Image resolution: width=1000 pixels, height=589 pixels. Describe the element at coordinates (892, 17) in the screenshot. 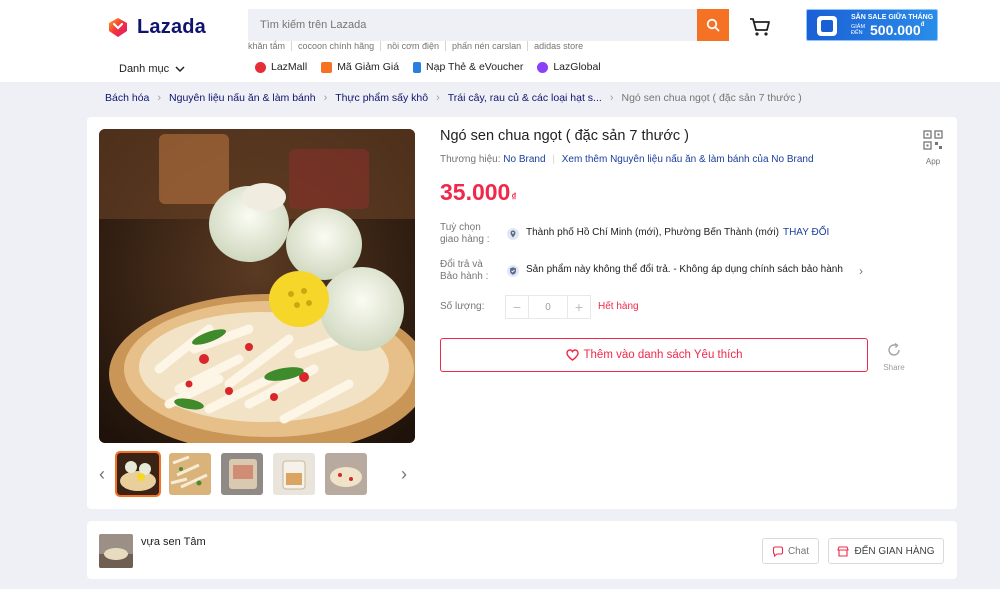

I see `promo-title: SĂN SALE GIỮA THÁNG` at that location.